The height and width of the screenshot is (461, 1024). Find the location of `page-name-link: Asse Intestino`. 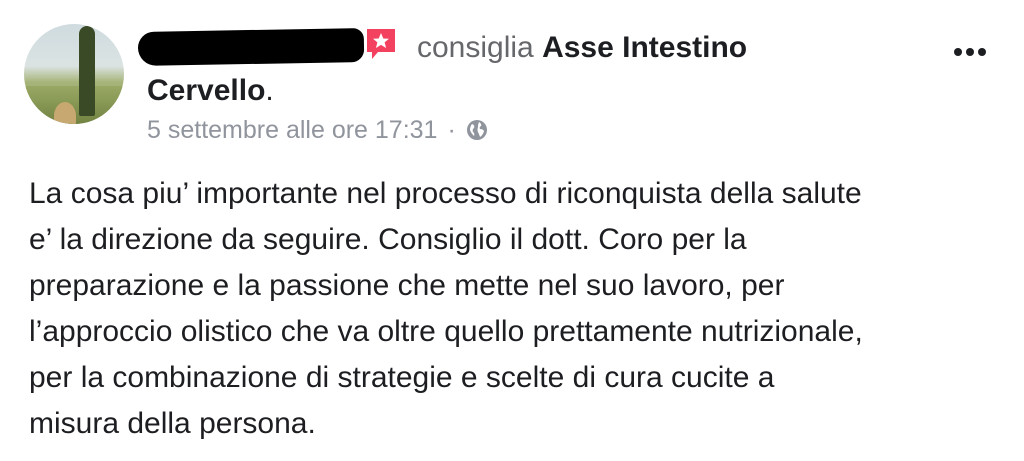

page-name-link: Asse Intestino is located at coordinates (644, 47).